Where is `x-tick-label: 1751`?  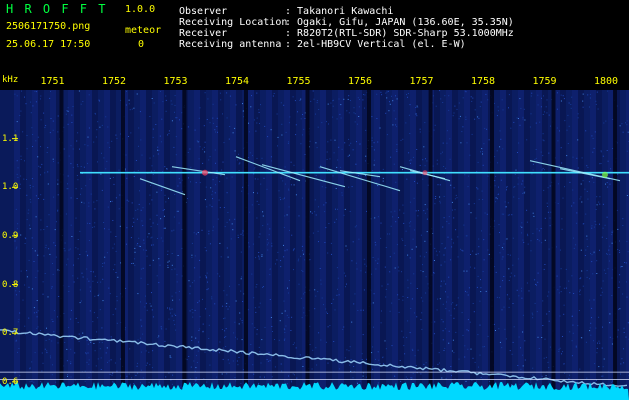
x-tick-label: 1751 is located at coordinates (52, 81).